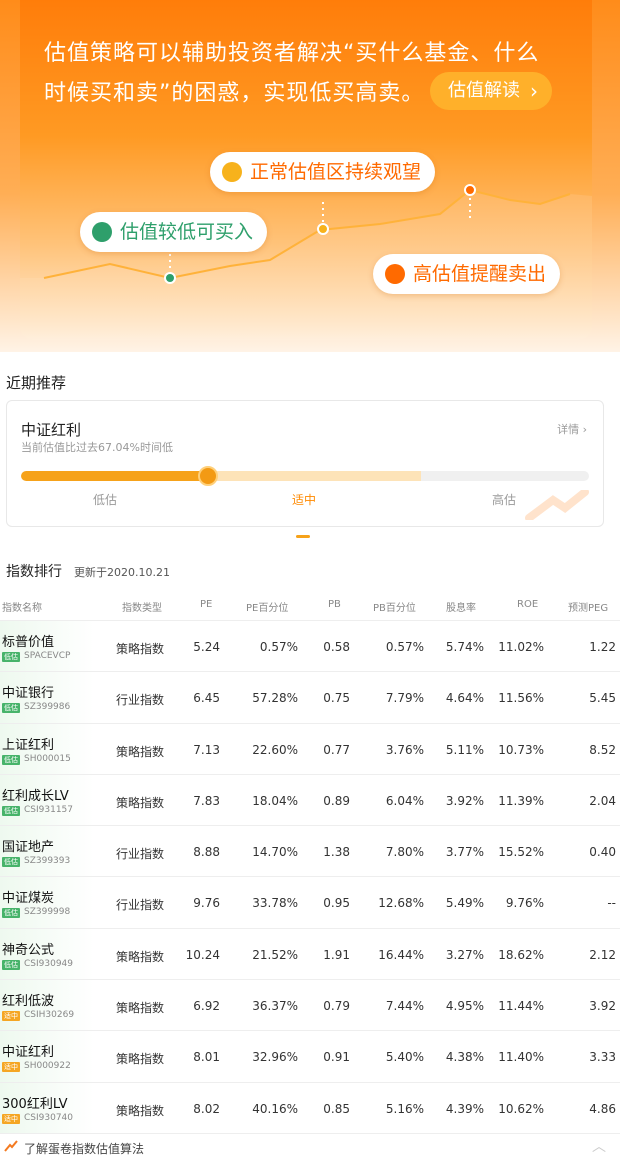  What do you see at coordinates (28, 1053) in the screenshot?
I see `index-name: 中证红利` at bounding box center [28, 1053].